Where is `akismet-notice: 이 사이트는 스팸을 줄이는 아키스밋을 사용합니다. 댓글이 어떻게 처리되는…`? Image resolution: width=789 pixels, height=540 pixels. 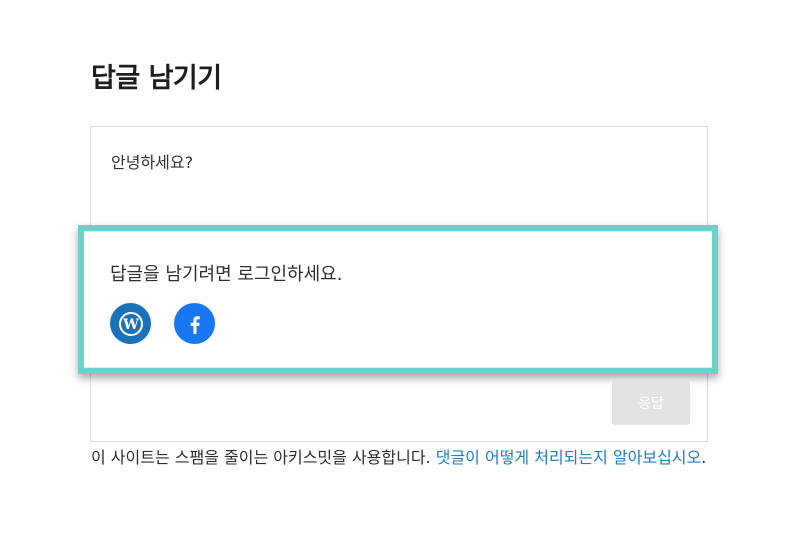 akismet-notice: 이 사이트는 스팸을 줄이는 아키스밋을 사용합니다. 댓글이 어떻게 처리되는… is located at coordinates (401, 457).